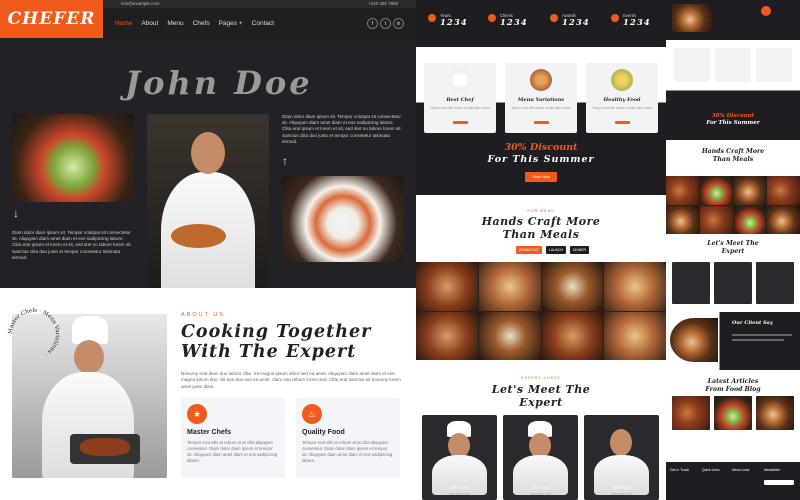 This screenshot has height=500, width=800. I want to click on tab-dinner: DINNER, so click(579, 250).